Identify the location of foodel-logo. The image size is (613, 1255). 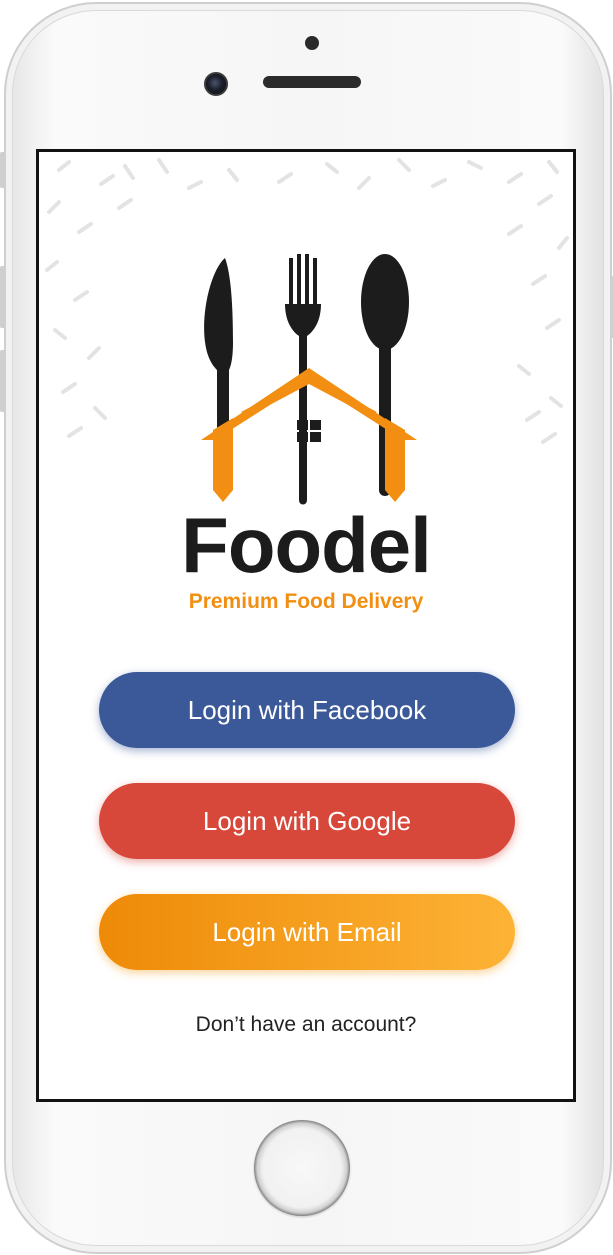
(309, 379).